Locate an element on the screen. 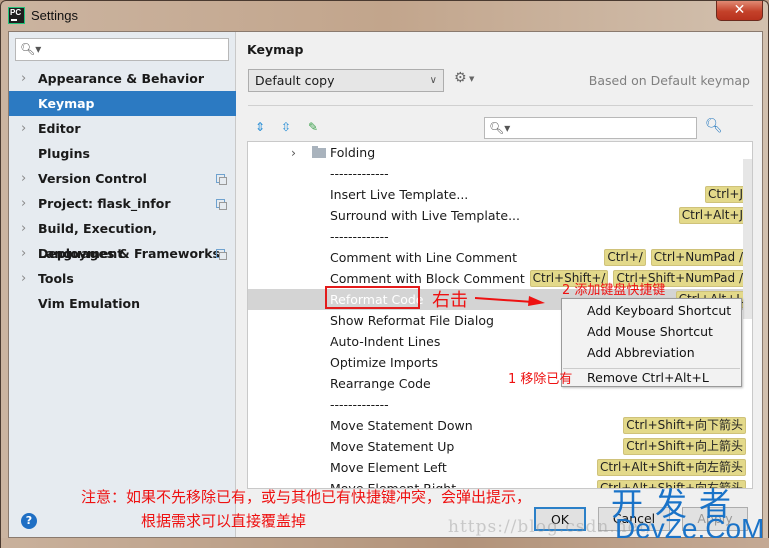 The image size is (769, 548). sidebar-item-label: Project: flask_infor is located at coordinates (104, 203).